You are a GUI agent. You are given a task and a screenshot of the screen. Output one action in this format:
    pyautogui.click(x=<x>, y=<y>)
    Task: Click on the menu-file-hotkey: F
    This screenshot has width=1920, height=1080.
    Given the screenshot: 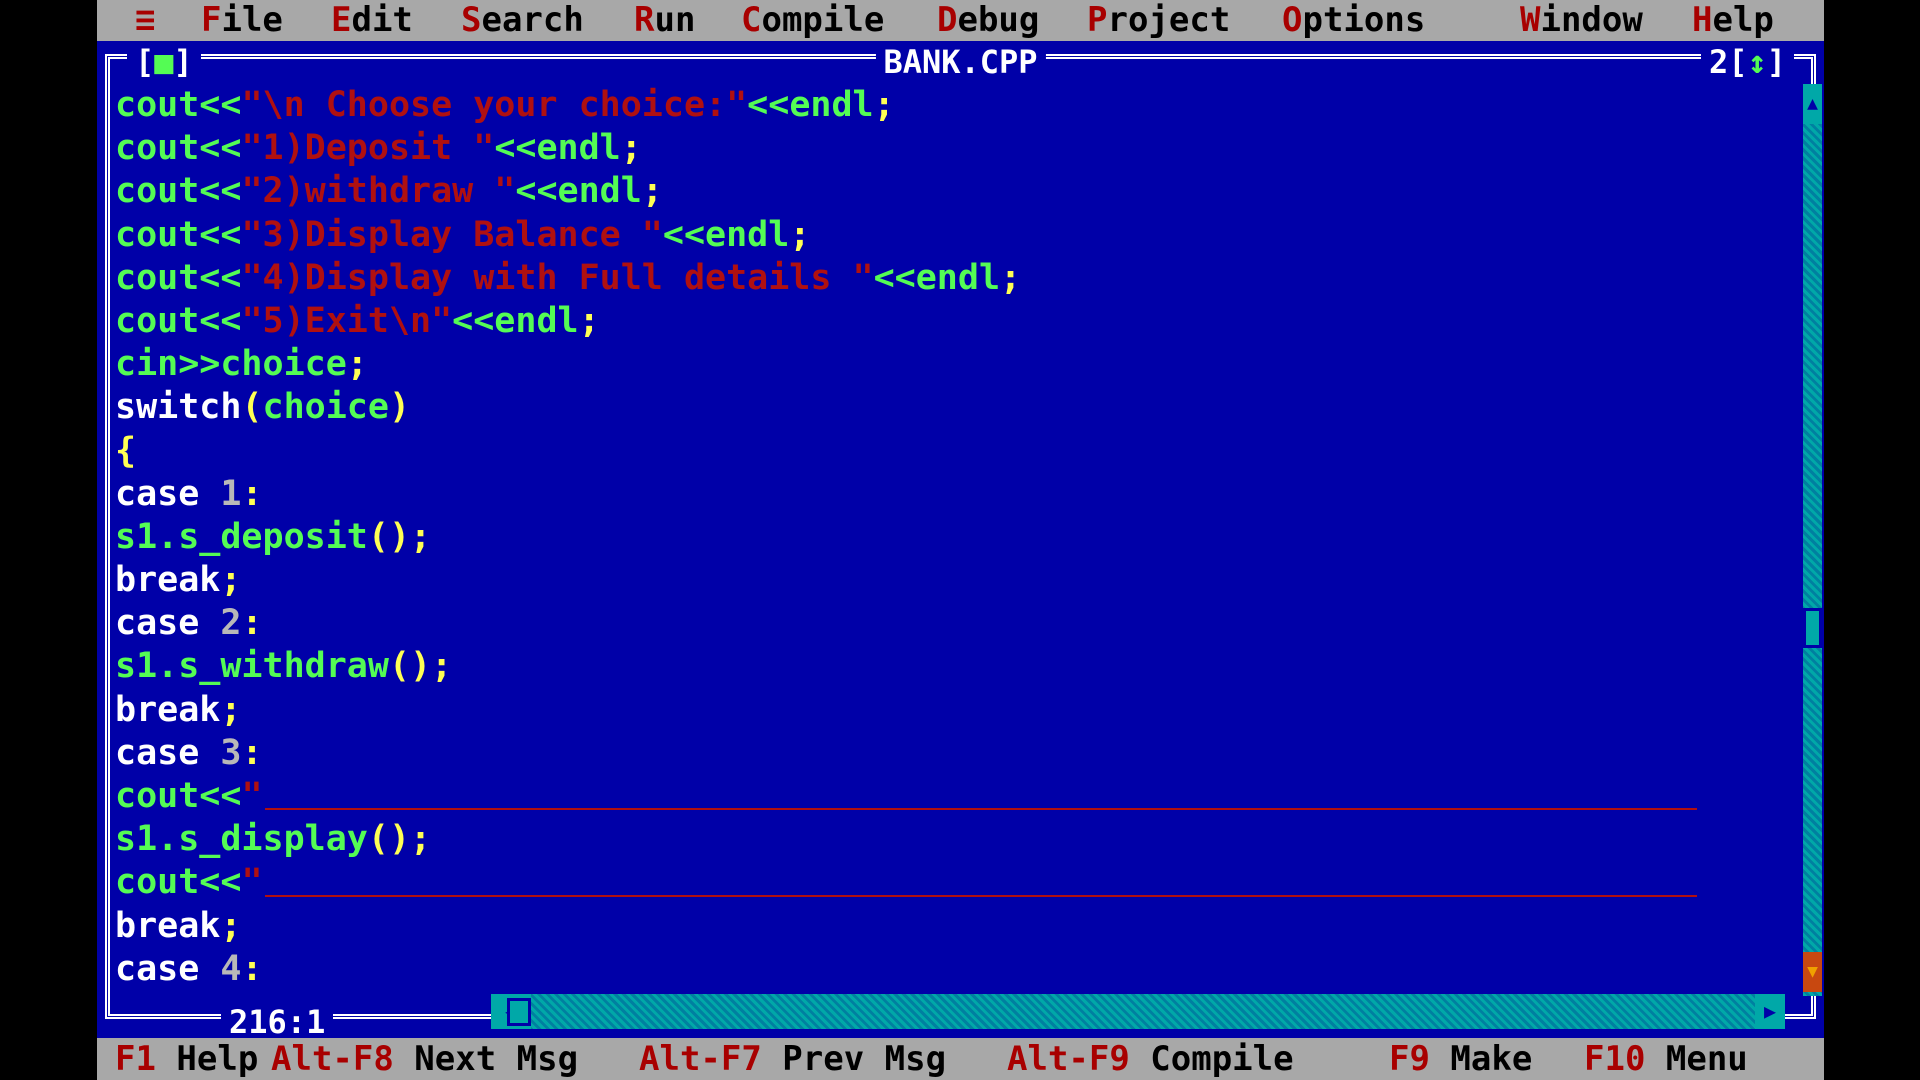 What is the action you would take?
    pyautogui.click(x=211, y=20)
    